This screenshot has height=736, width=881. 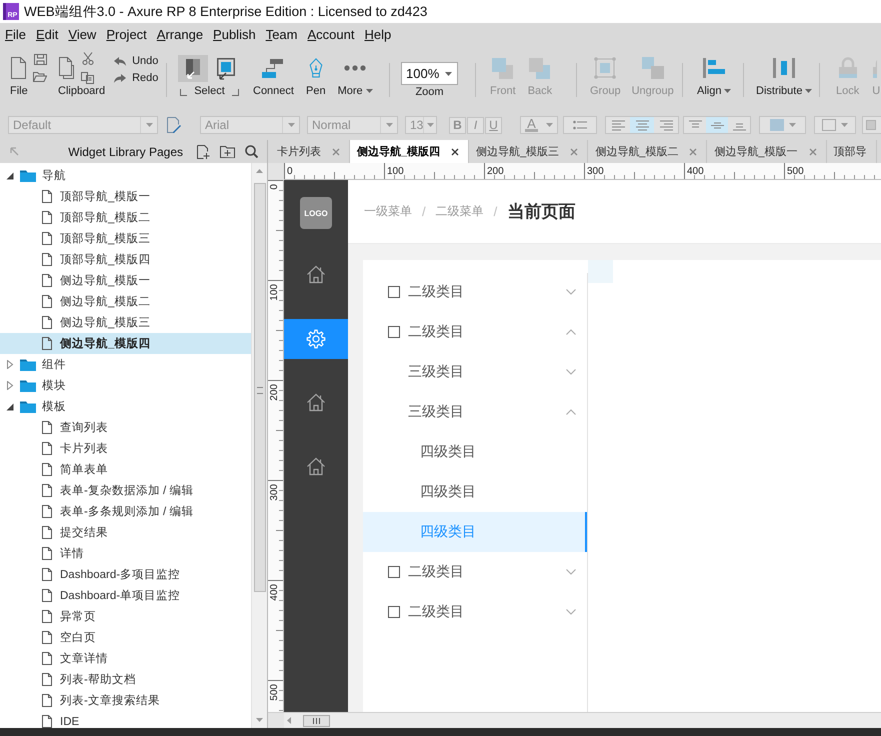 What do you see at coordinates (316, 71) in the screenshot?
I see `pen-button: Pen` at bounding box center [316, 71].